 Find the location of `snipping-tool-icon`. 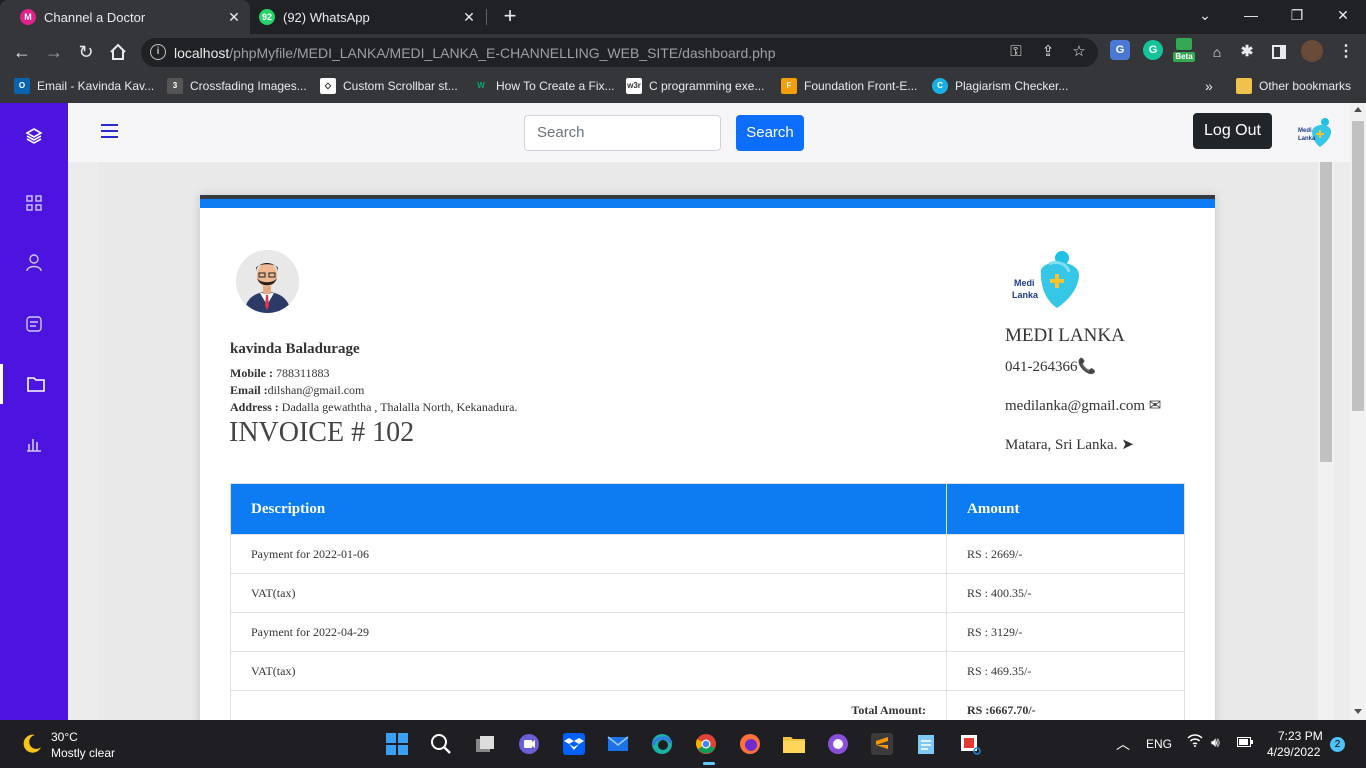

snipping-tool-icon is located at coordinates (970, 744).